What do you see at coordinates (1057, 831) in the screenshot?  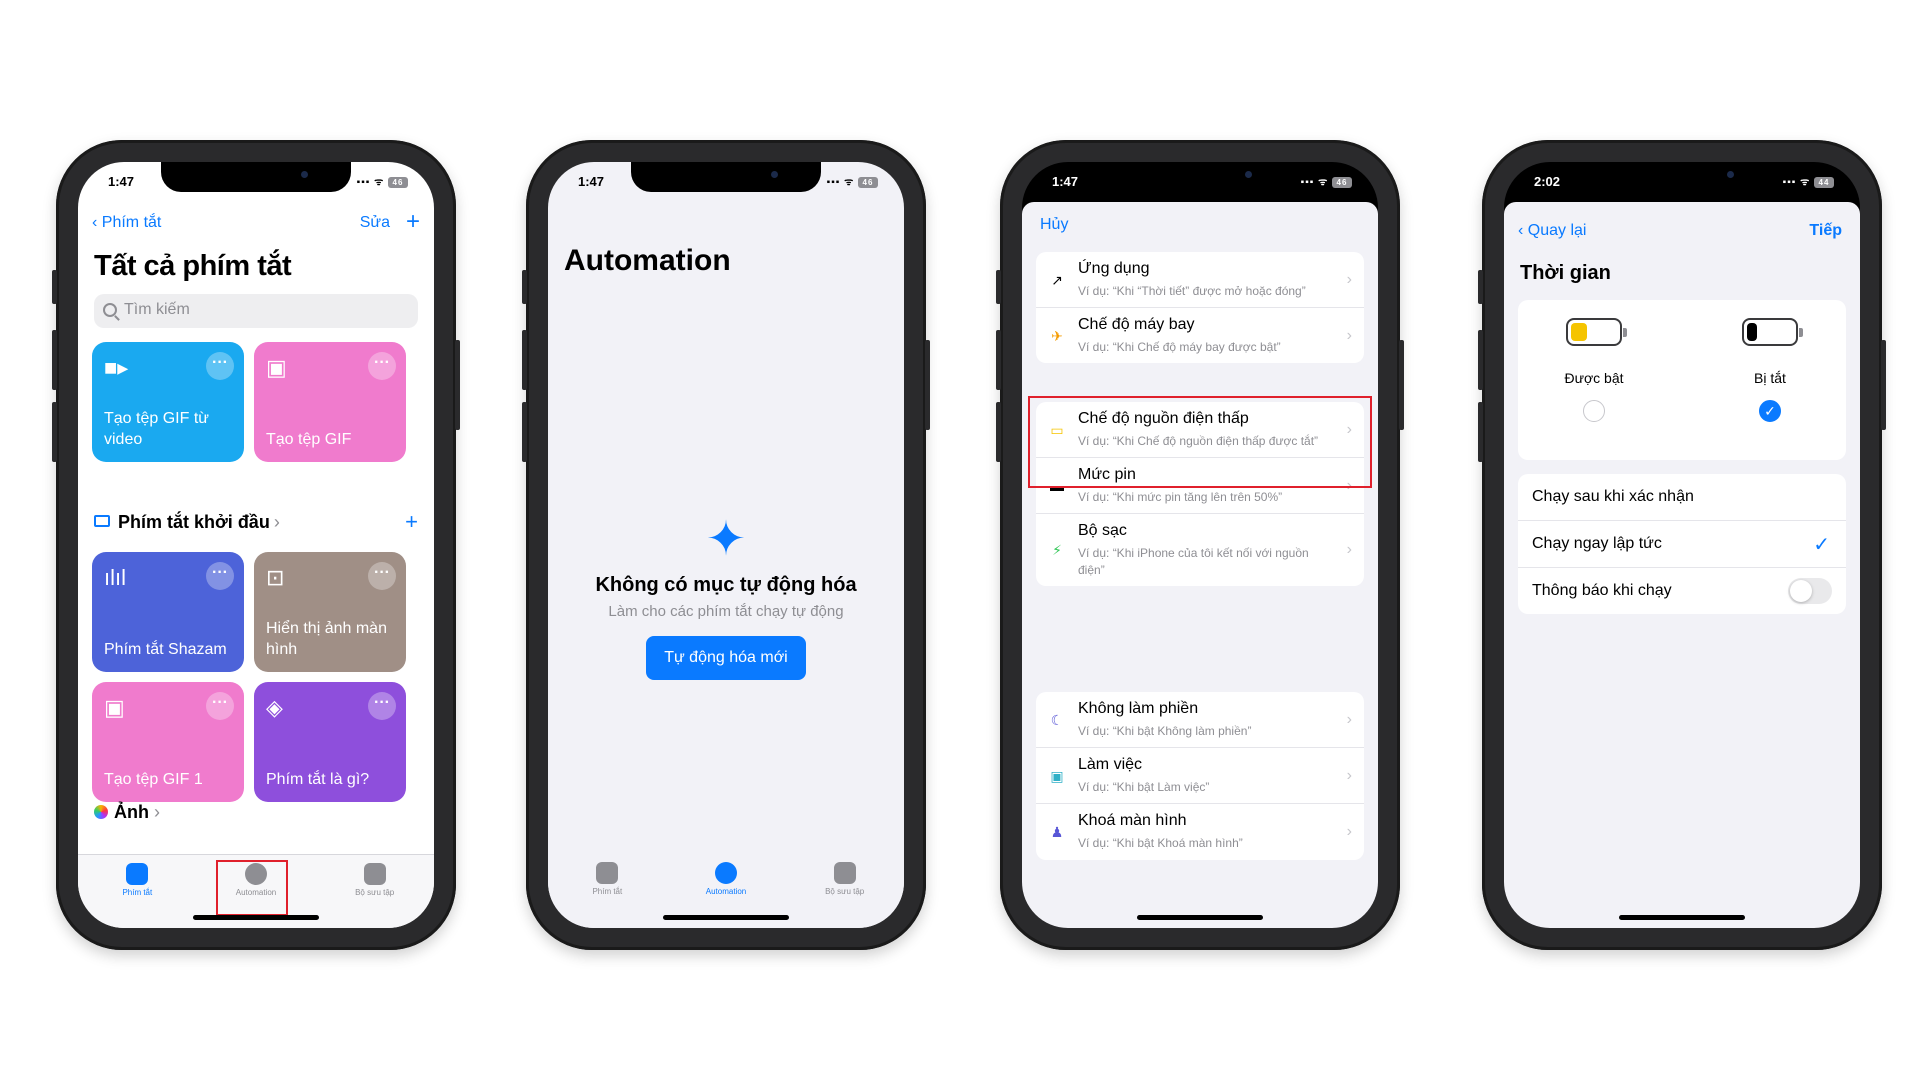 I see `person-icon: ♟` at bounding box center [1057, 831].